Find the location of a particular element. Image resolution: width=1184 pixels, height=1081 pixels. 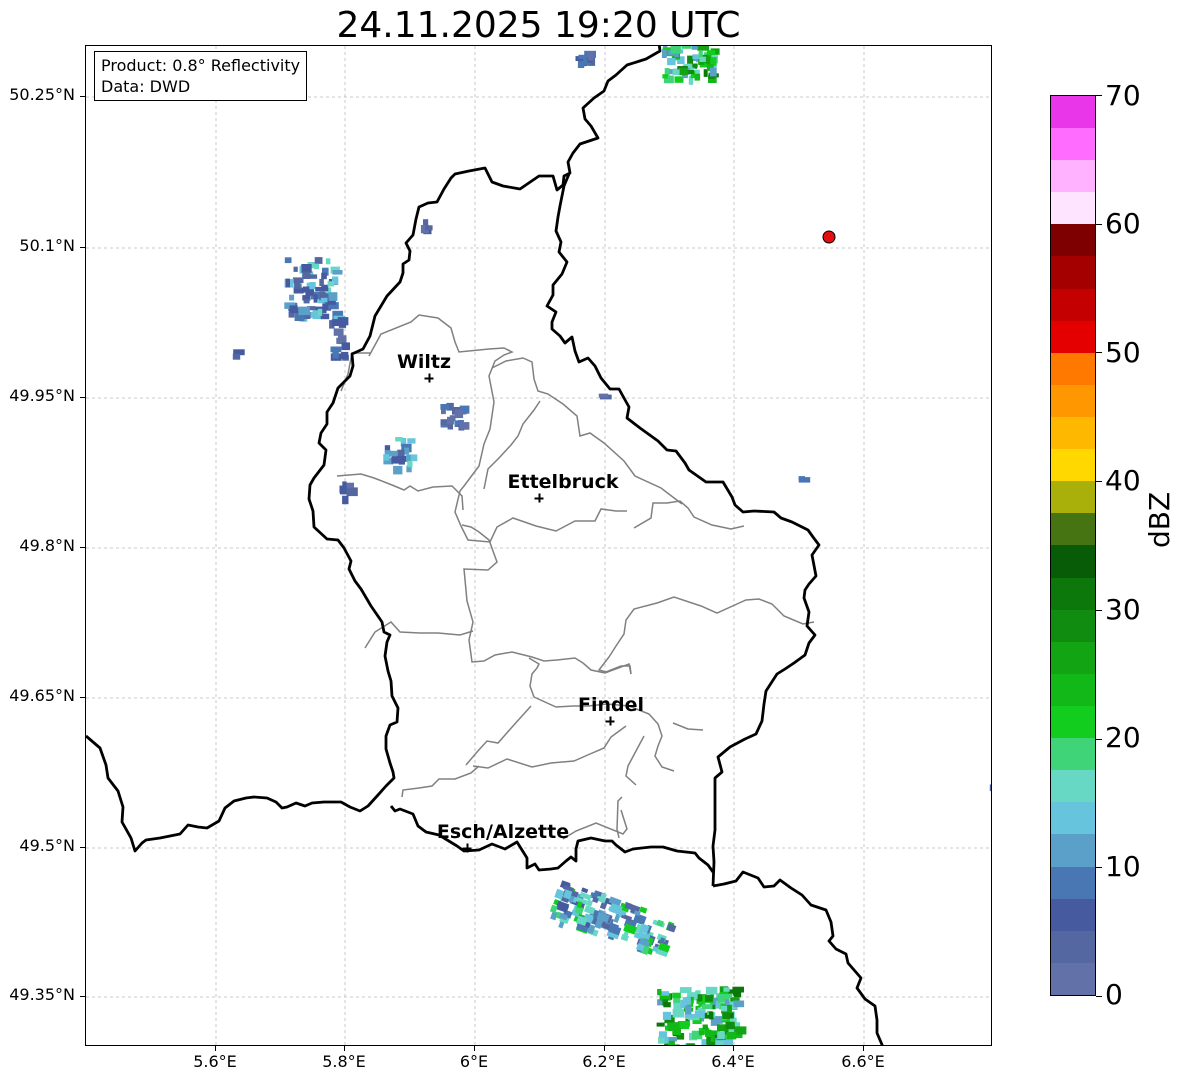

lat-label: 49.5°N is located at coordinates (47, 845).